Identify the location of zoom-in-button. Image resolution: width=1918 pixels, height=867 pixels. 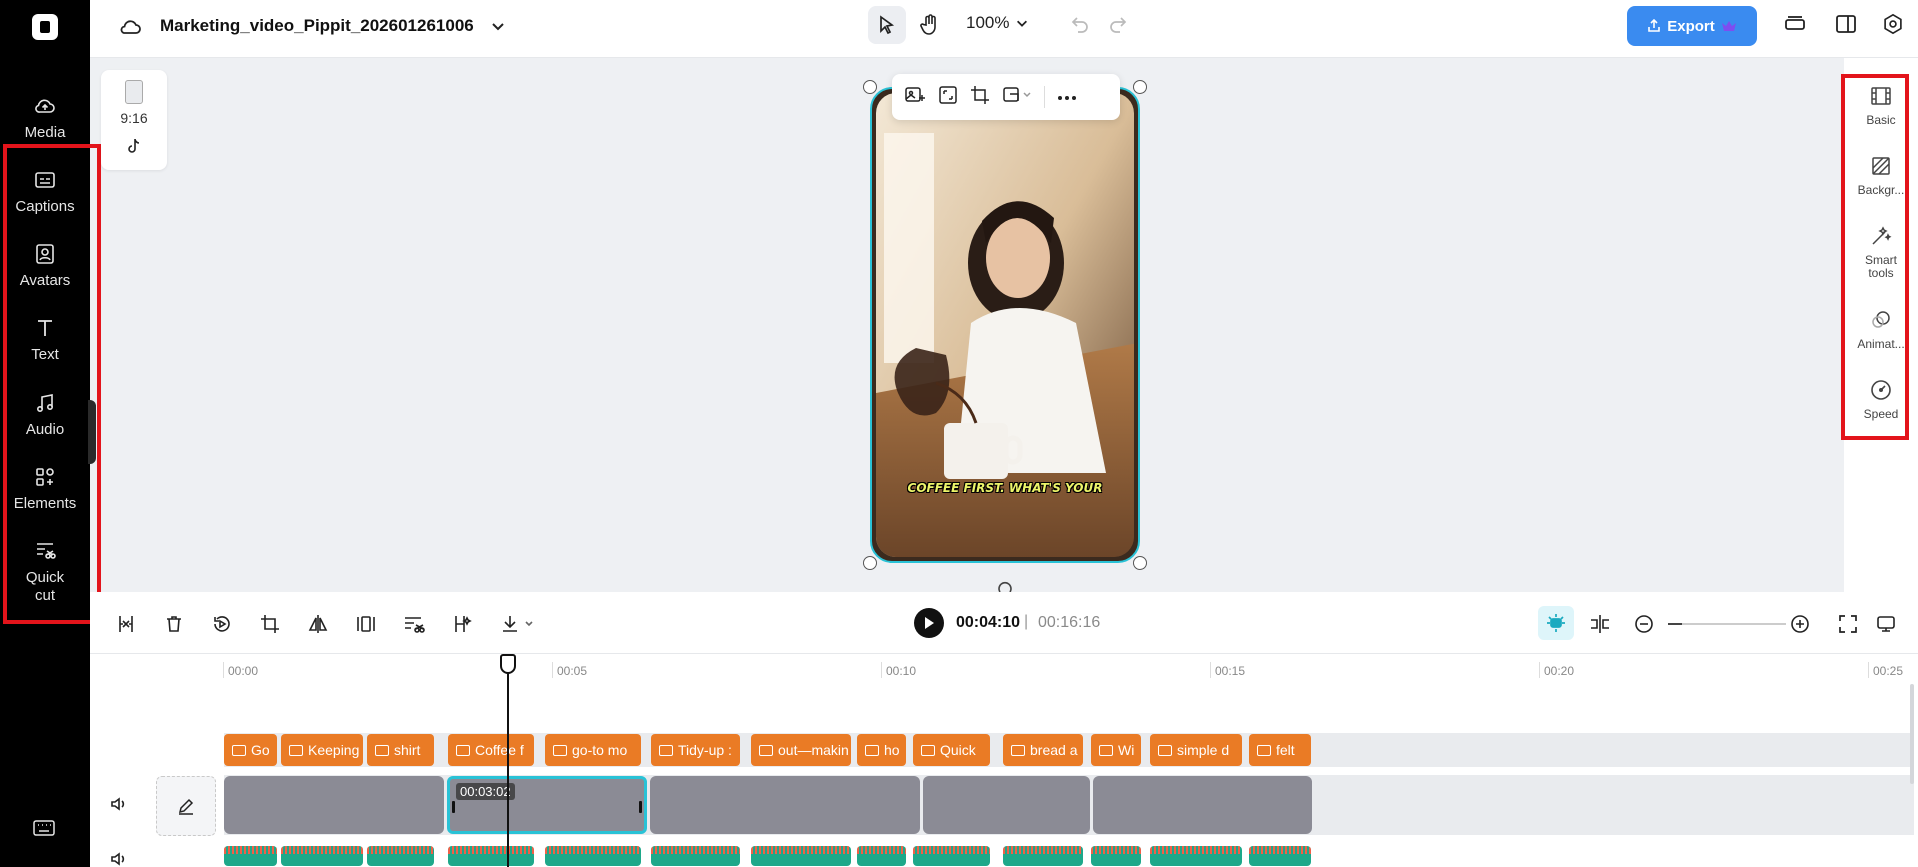
(1800, 624).